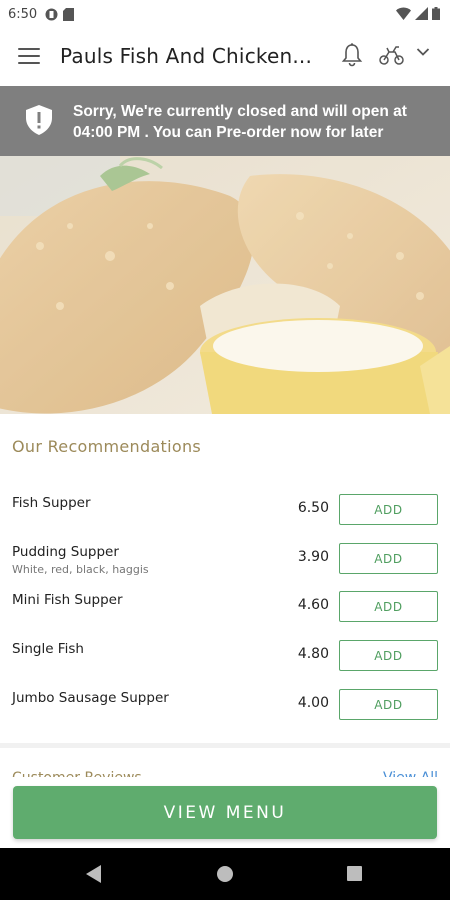  I want to click on hamburger-menu-icon, so click(29, 57).